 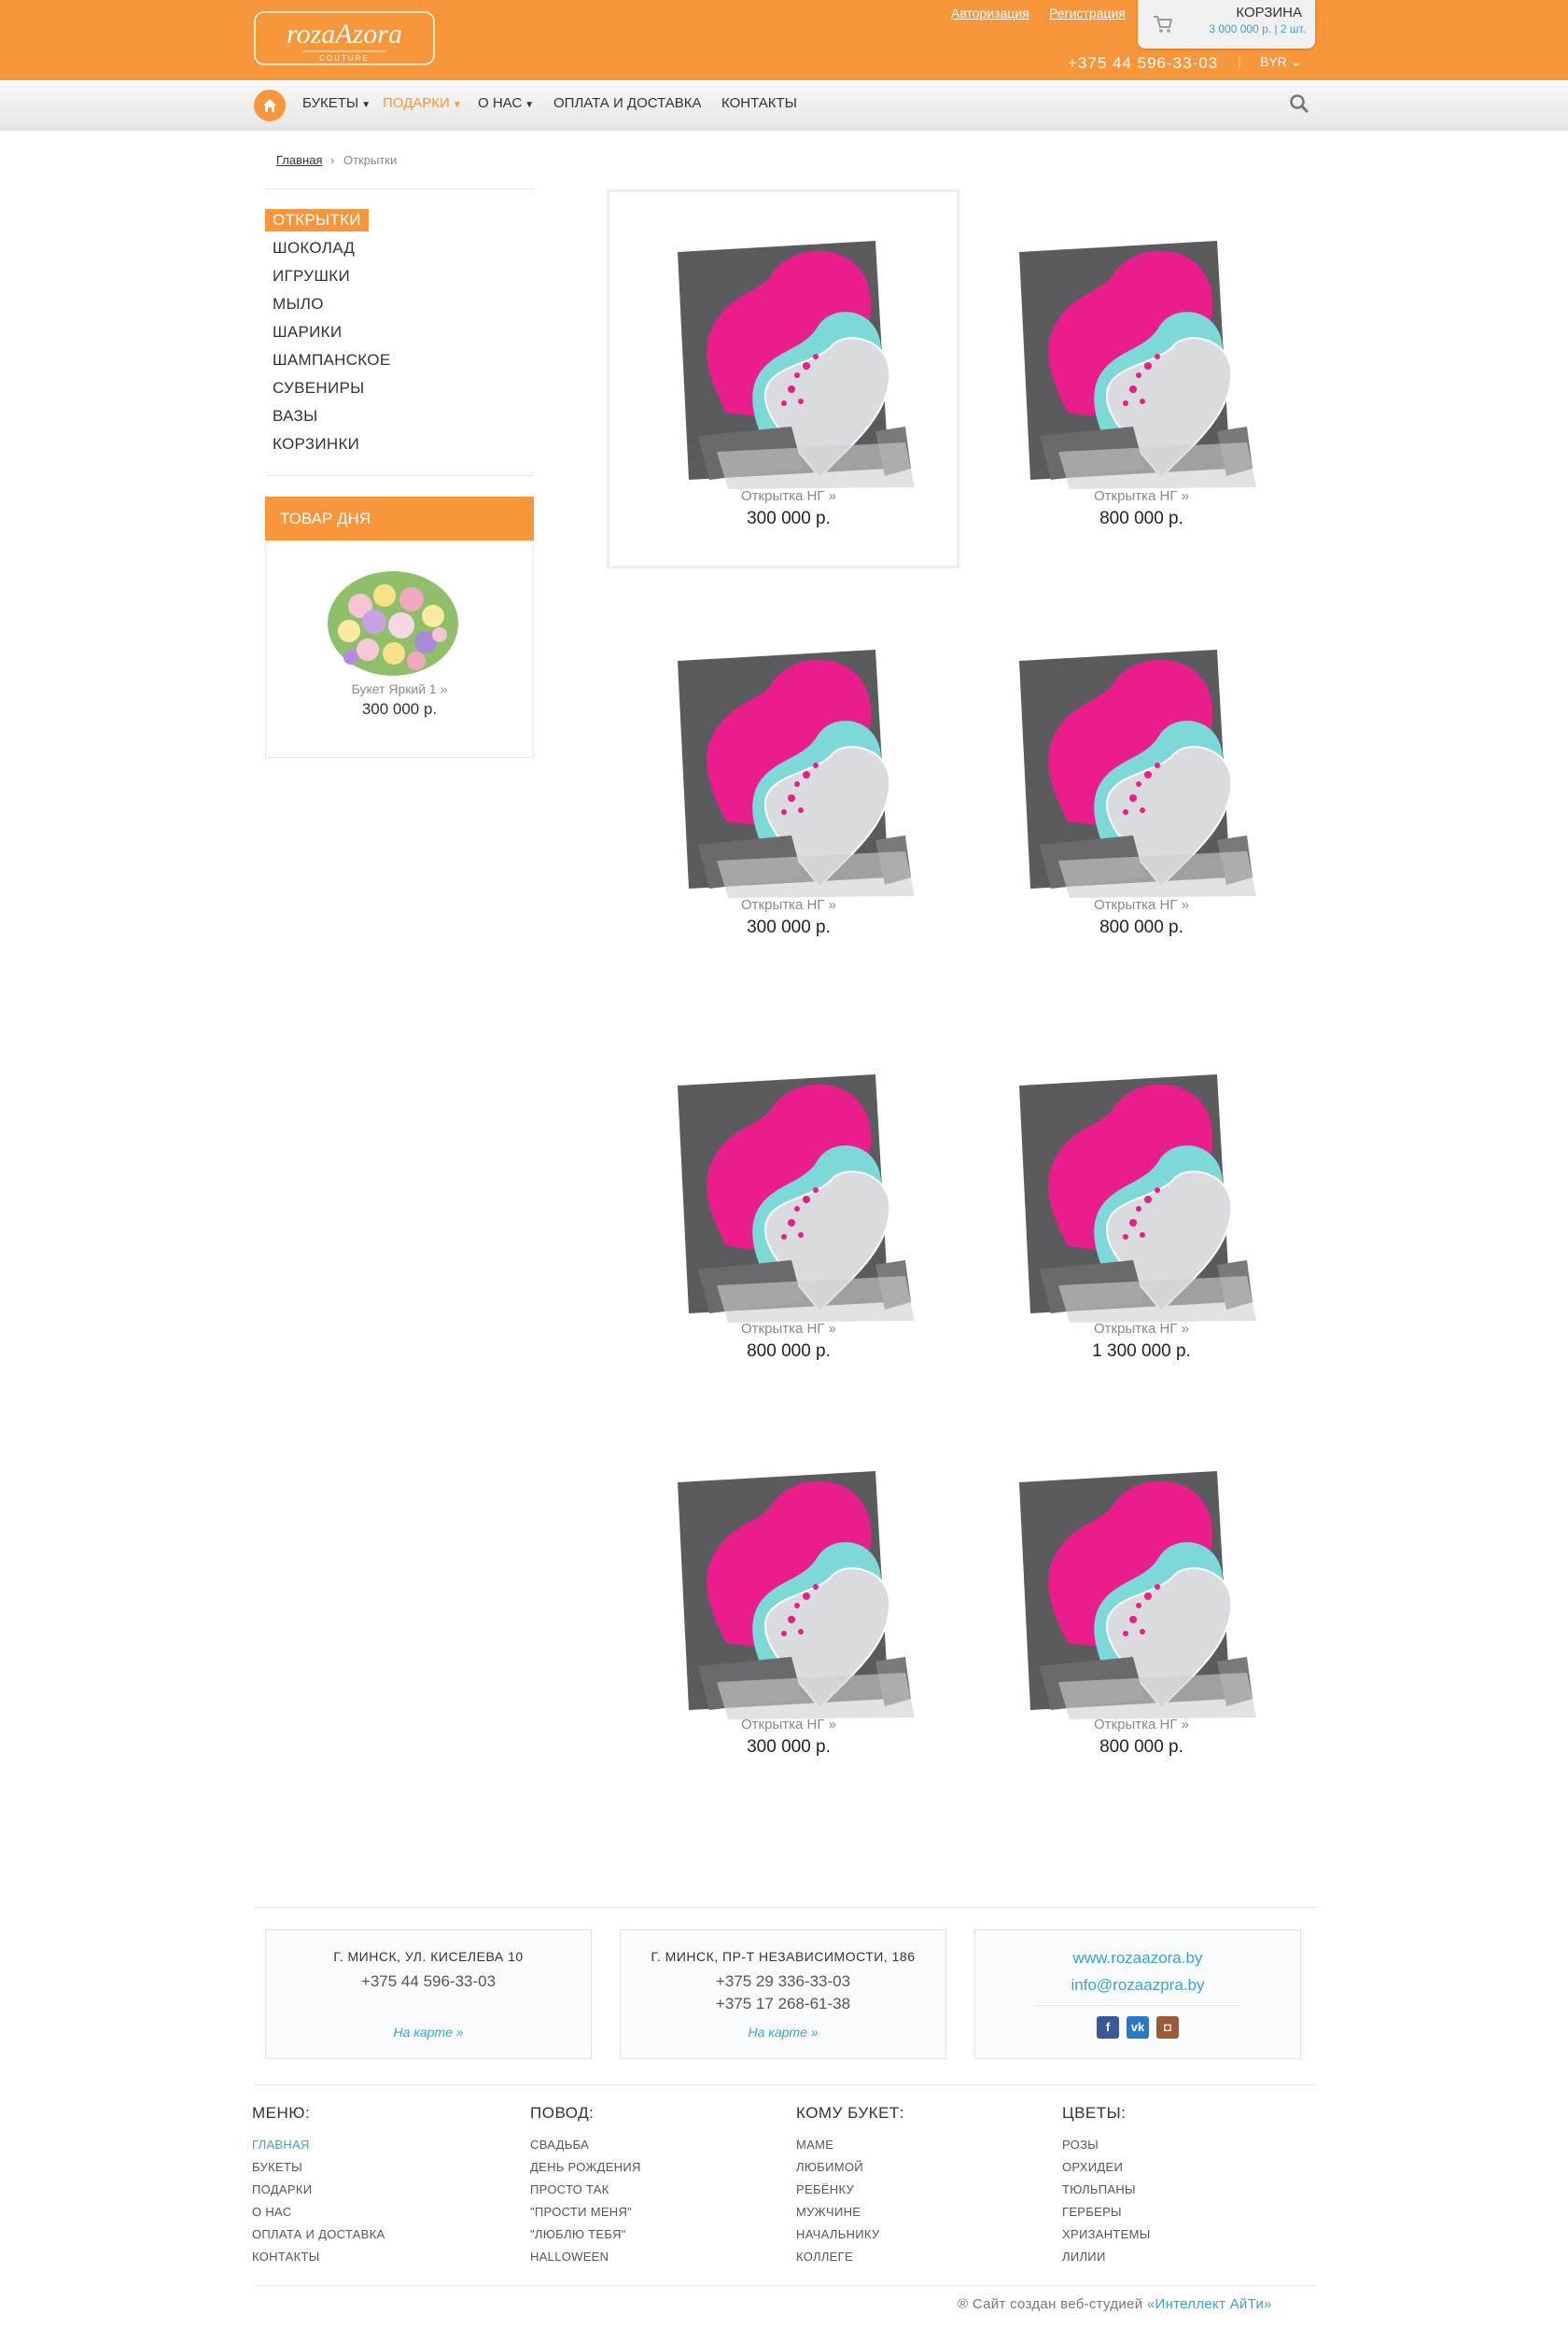 I want to click on search-icon, so click(x=1299, y=103).